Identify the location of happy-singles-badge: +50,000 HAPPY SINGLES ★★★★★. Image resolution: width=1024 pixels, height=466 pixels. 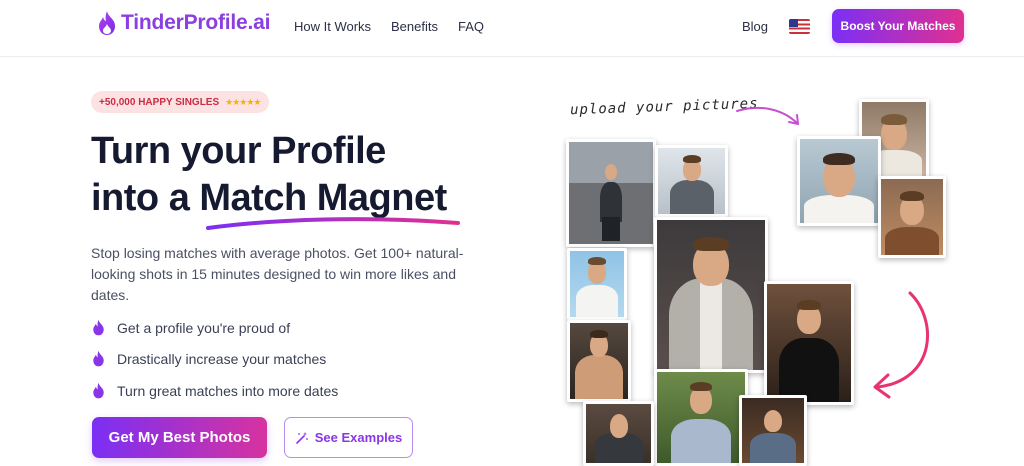
(180, 102).